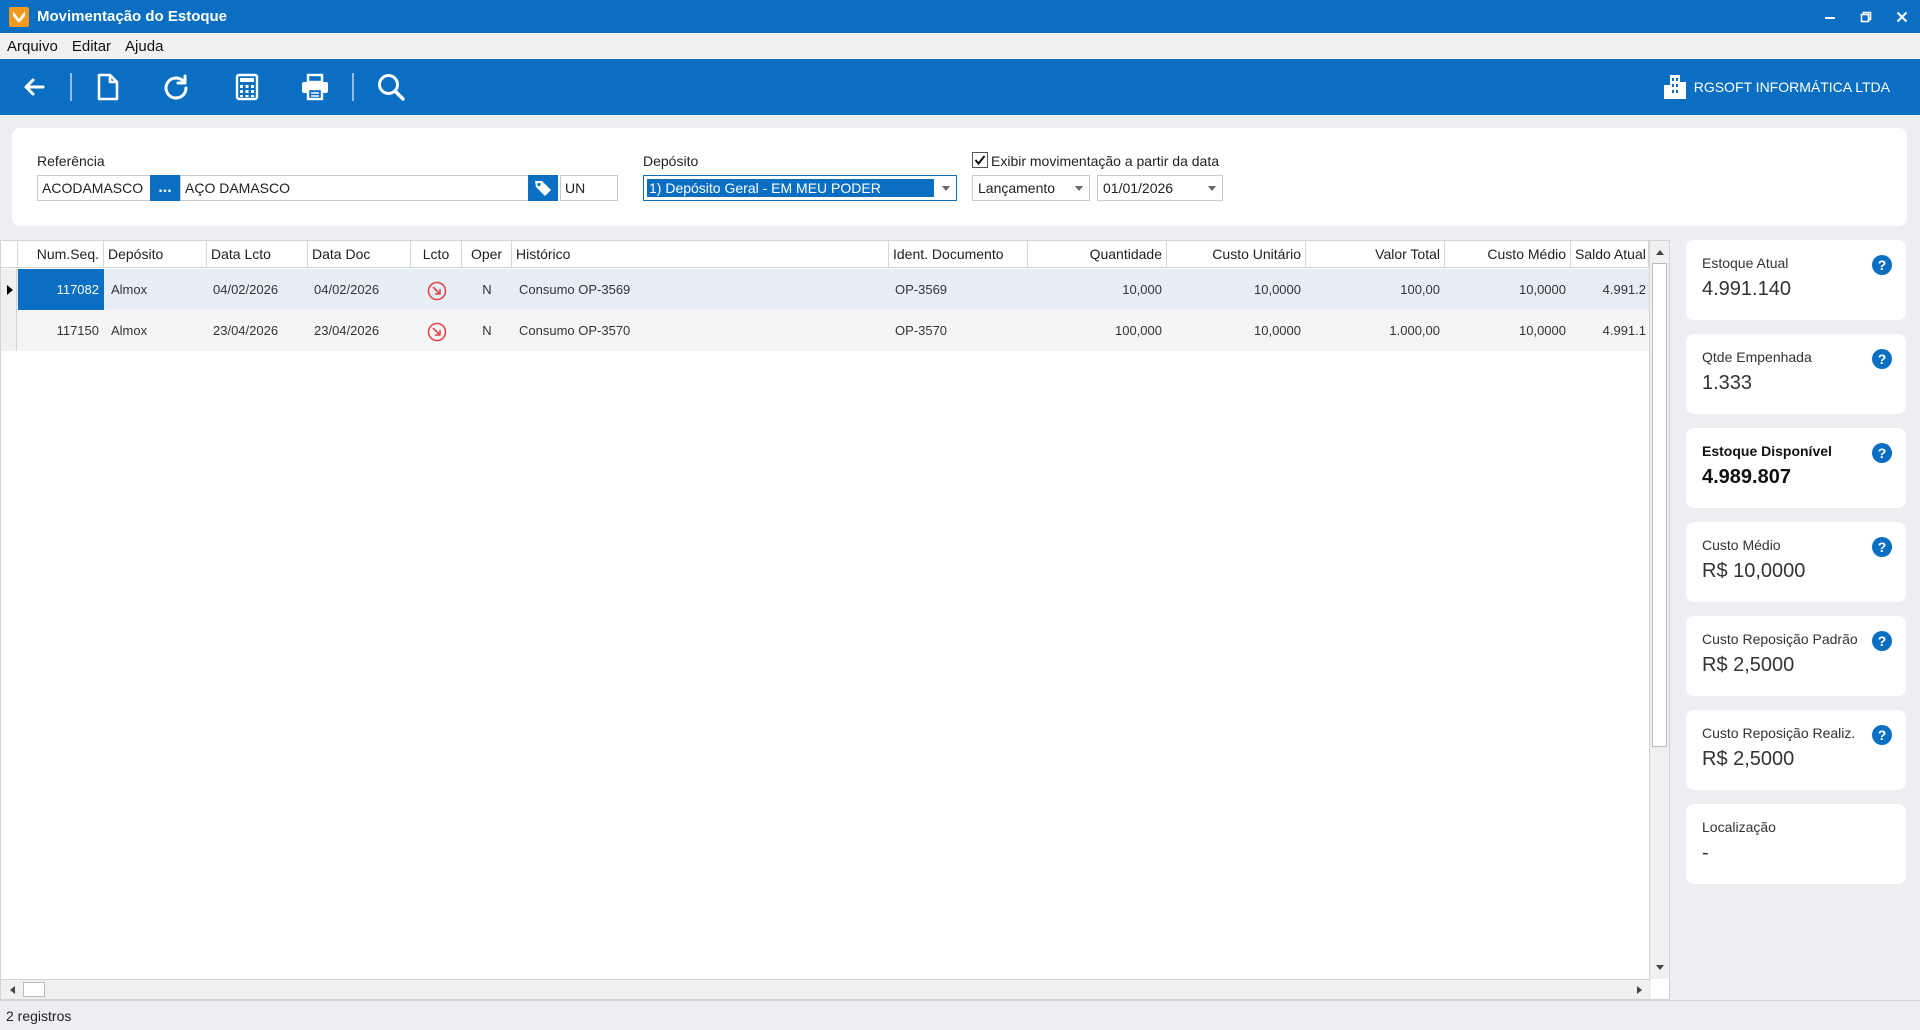 The height and width of the screenshot is (1030, 1920). I want to click on scroll-left-button, so click(12, 990).